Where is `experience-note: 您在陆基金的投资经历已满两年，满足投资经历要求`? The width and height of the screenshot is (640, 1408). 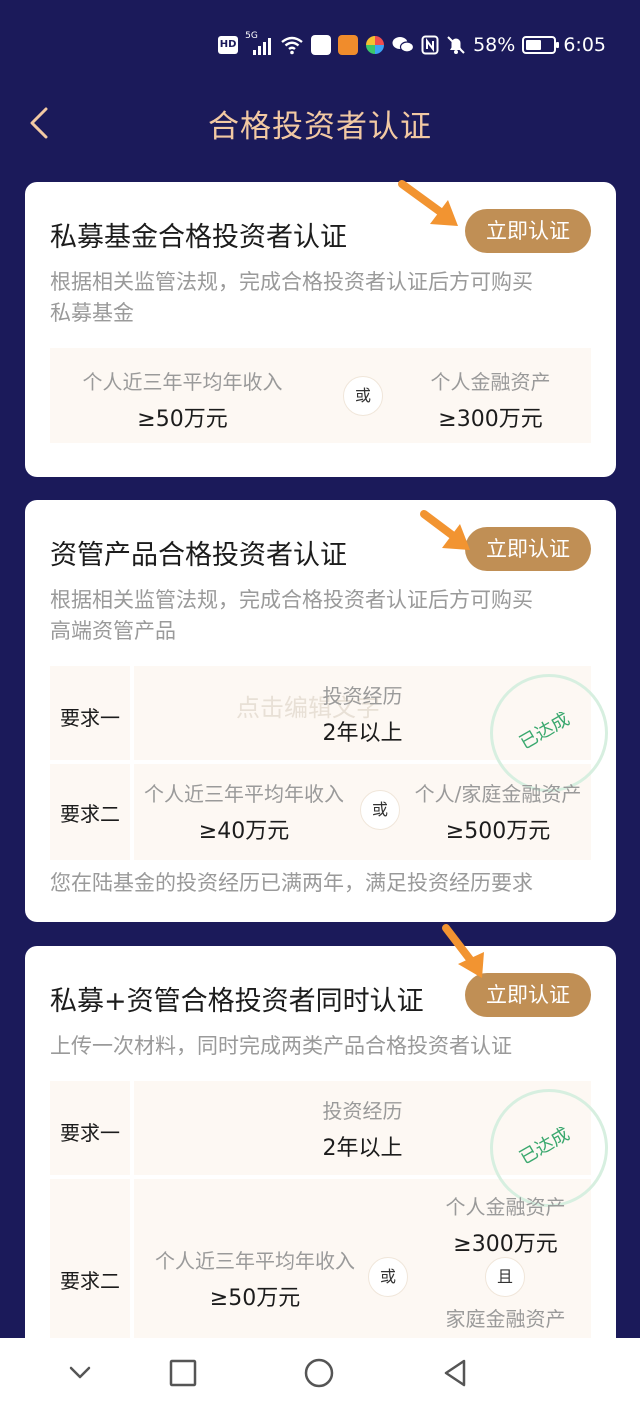 experience-note: 您在陆基金的投资经历已满两年，满足投资经历要求 is located at coordinates (291, 883).